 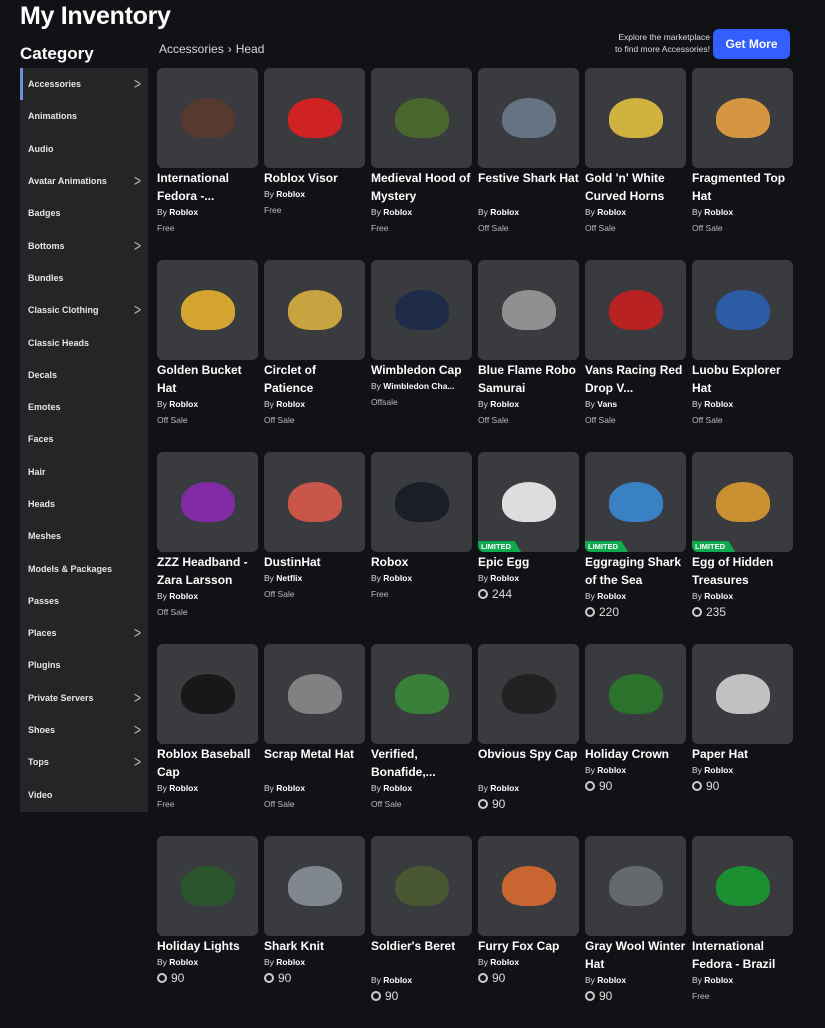 I want to click on sidebar-item-passes: Passes, so click(x=84, y=601).